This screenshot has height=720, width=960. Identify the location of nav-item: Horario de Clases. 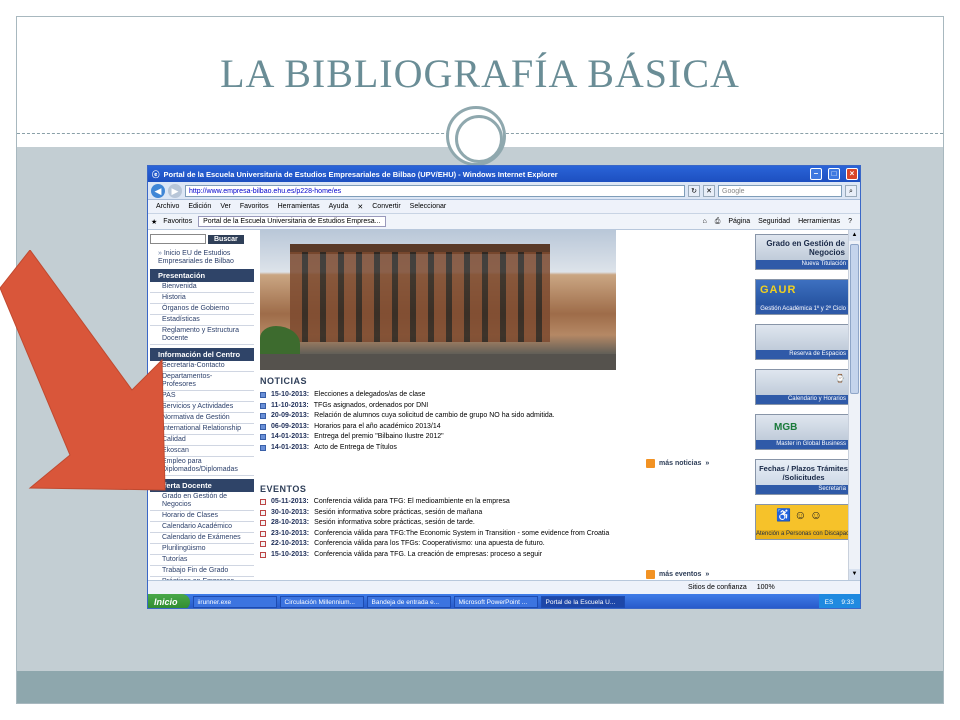
(202, 516).